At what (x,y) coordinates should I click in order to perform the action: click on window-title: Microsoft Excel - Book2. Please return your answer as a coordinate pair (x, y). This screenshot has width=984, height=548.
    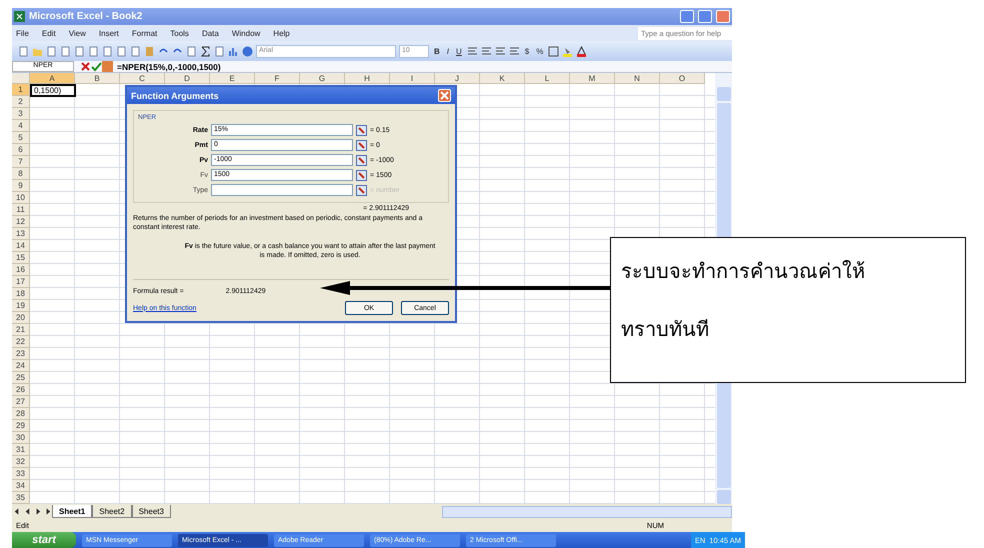
    Looking at the image, I should click on (86, 16).